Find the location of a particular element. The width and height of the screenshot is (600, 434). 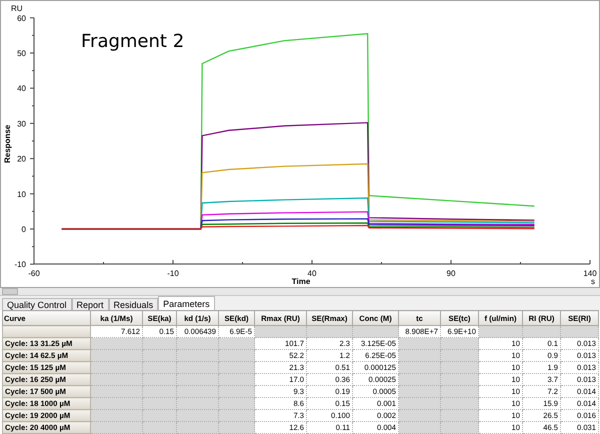

axis-tick-label: 90 is located at coordinates (451, 273).